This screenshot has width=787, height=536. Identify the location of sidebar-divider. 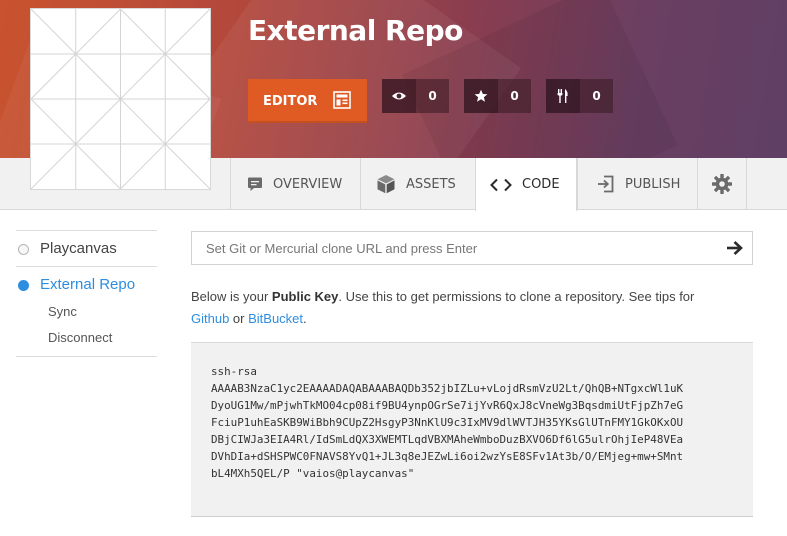
(86, 356).